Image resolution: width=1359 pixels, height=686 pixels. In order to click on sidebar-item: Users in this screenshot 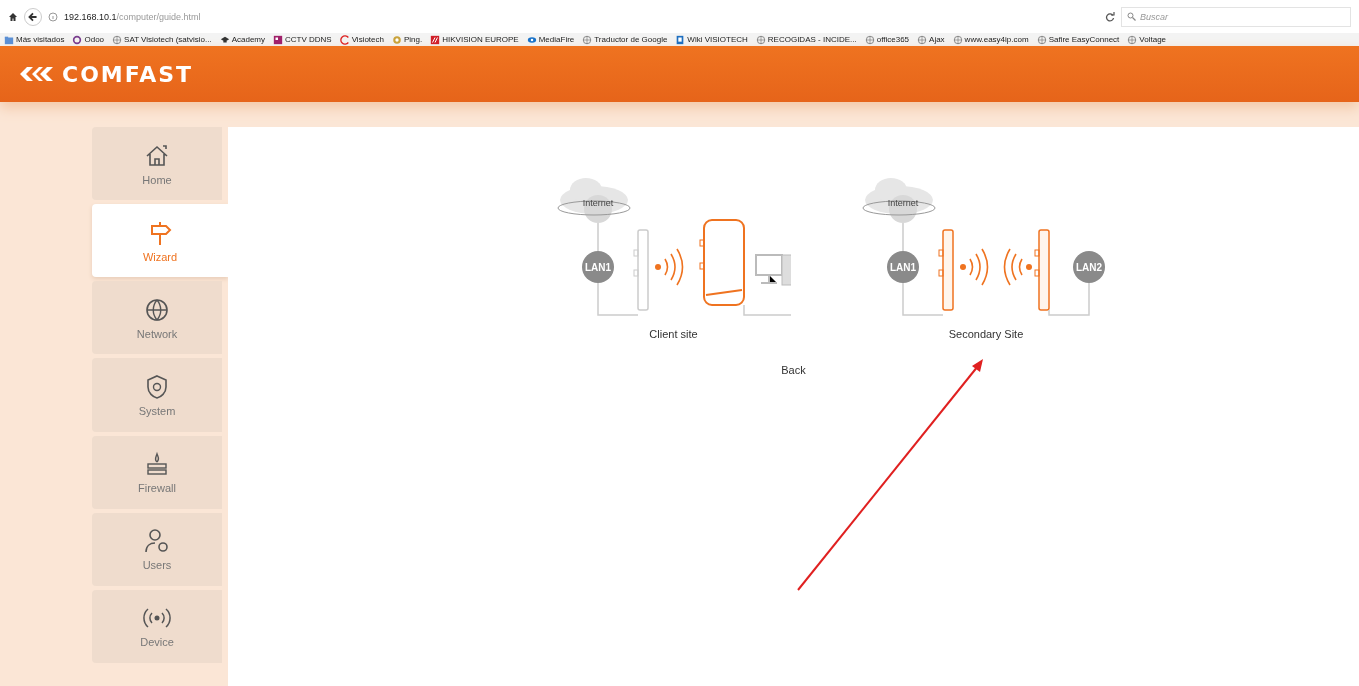, I will do `click(157, 549)`.